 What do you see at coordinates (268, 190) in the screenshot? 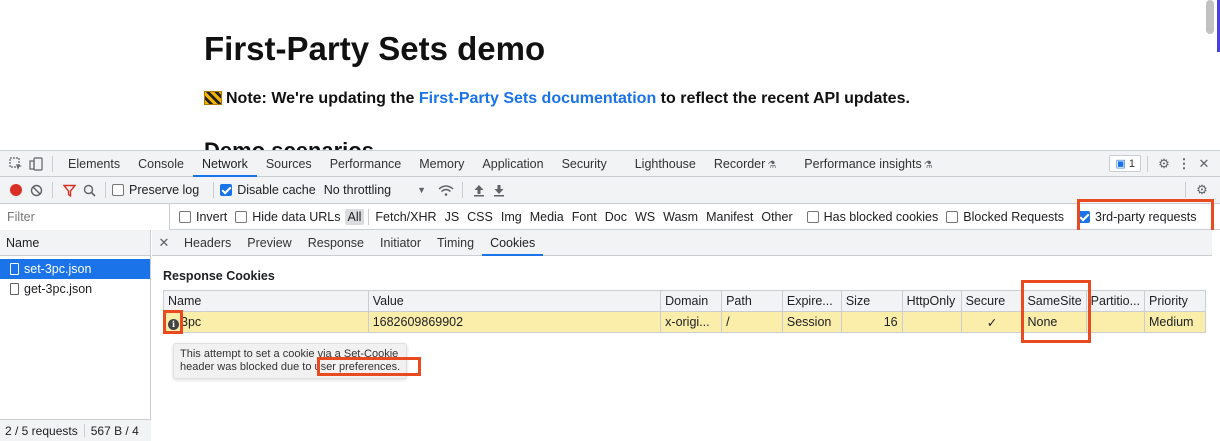
I see `disable-cache-checkbox: Disable cache` at bounding box center [268, 190].